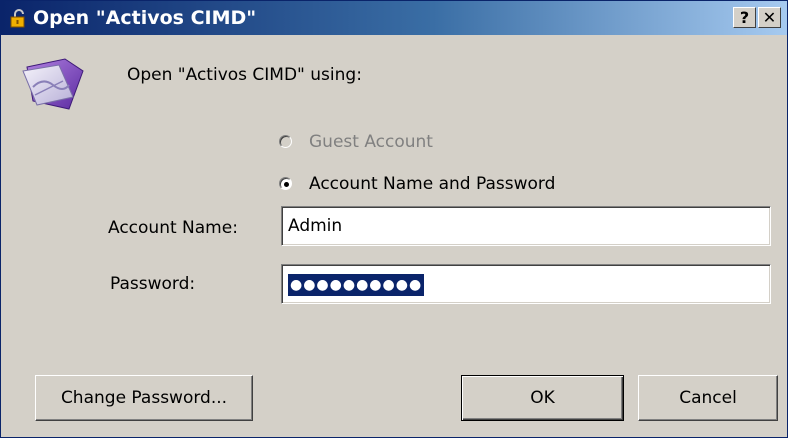 Image resolution: width=788 pixels, height=438 pixels. Describe the element at coordinates (526, 226) in the screenshot. I see `account-name-field: Admin` at that location.